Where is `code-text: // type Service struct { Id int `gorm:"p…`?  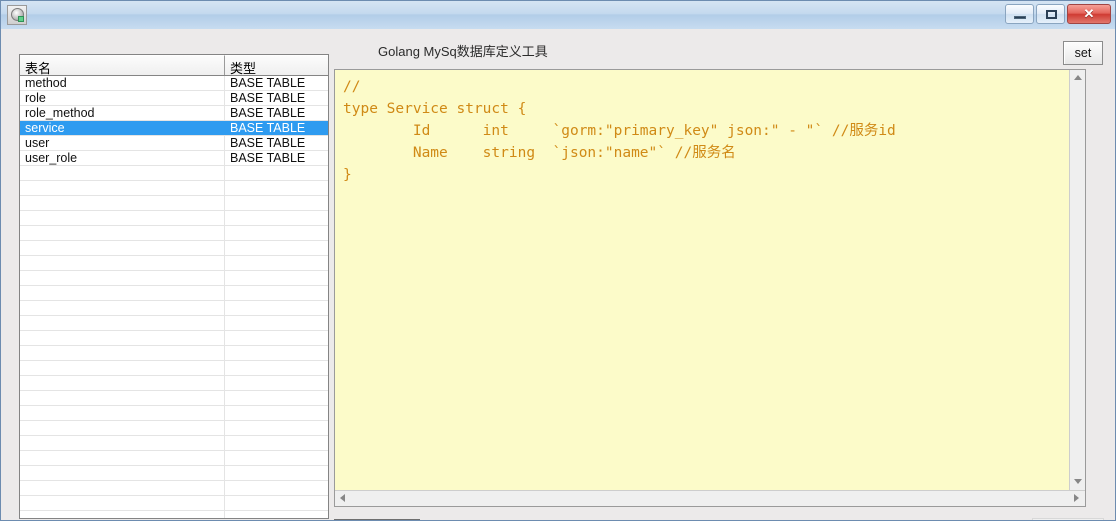 code-text: // type Service struct { Id int `gorm:"p… is located at coordinates (619, 131).